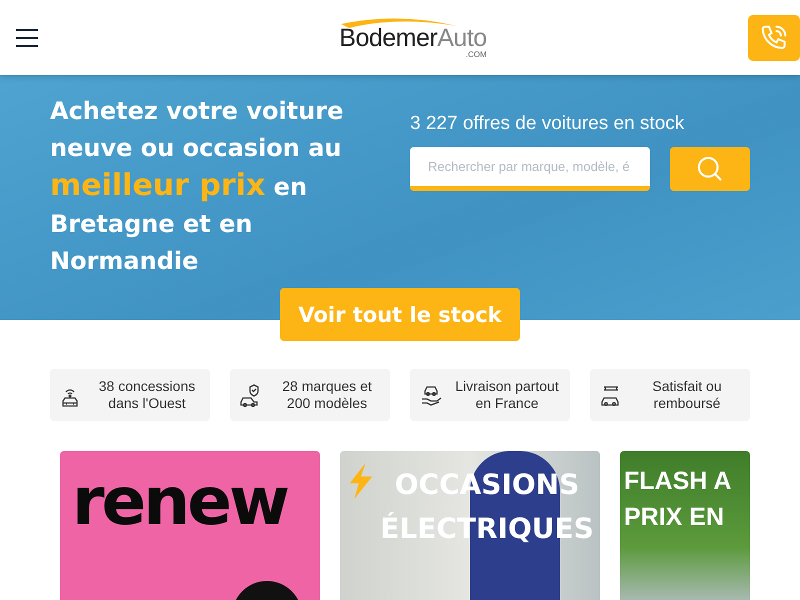 This screenshot has width=800, height=600. I want to click on hero-headline: Achetez votre voiture neuve ou occasion au meilleur prix en Bretagne et en Normandie, so click(197, 186).